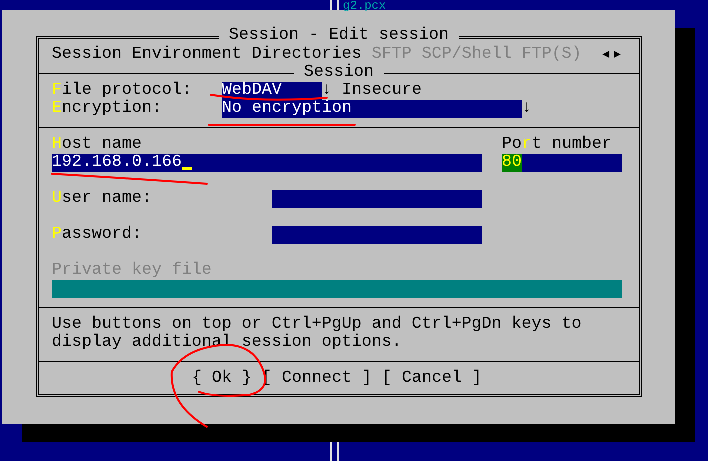 Image resolution: width=708 pixels, height=461 pixels. Describe the element at coordinates (432, 379) in the screenshot. I see `dialog-button: [ Cancel ]` at that location.